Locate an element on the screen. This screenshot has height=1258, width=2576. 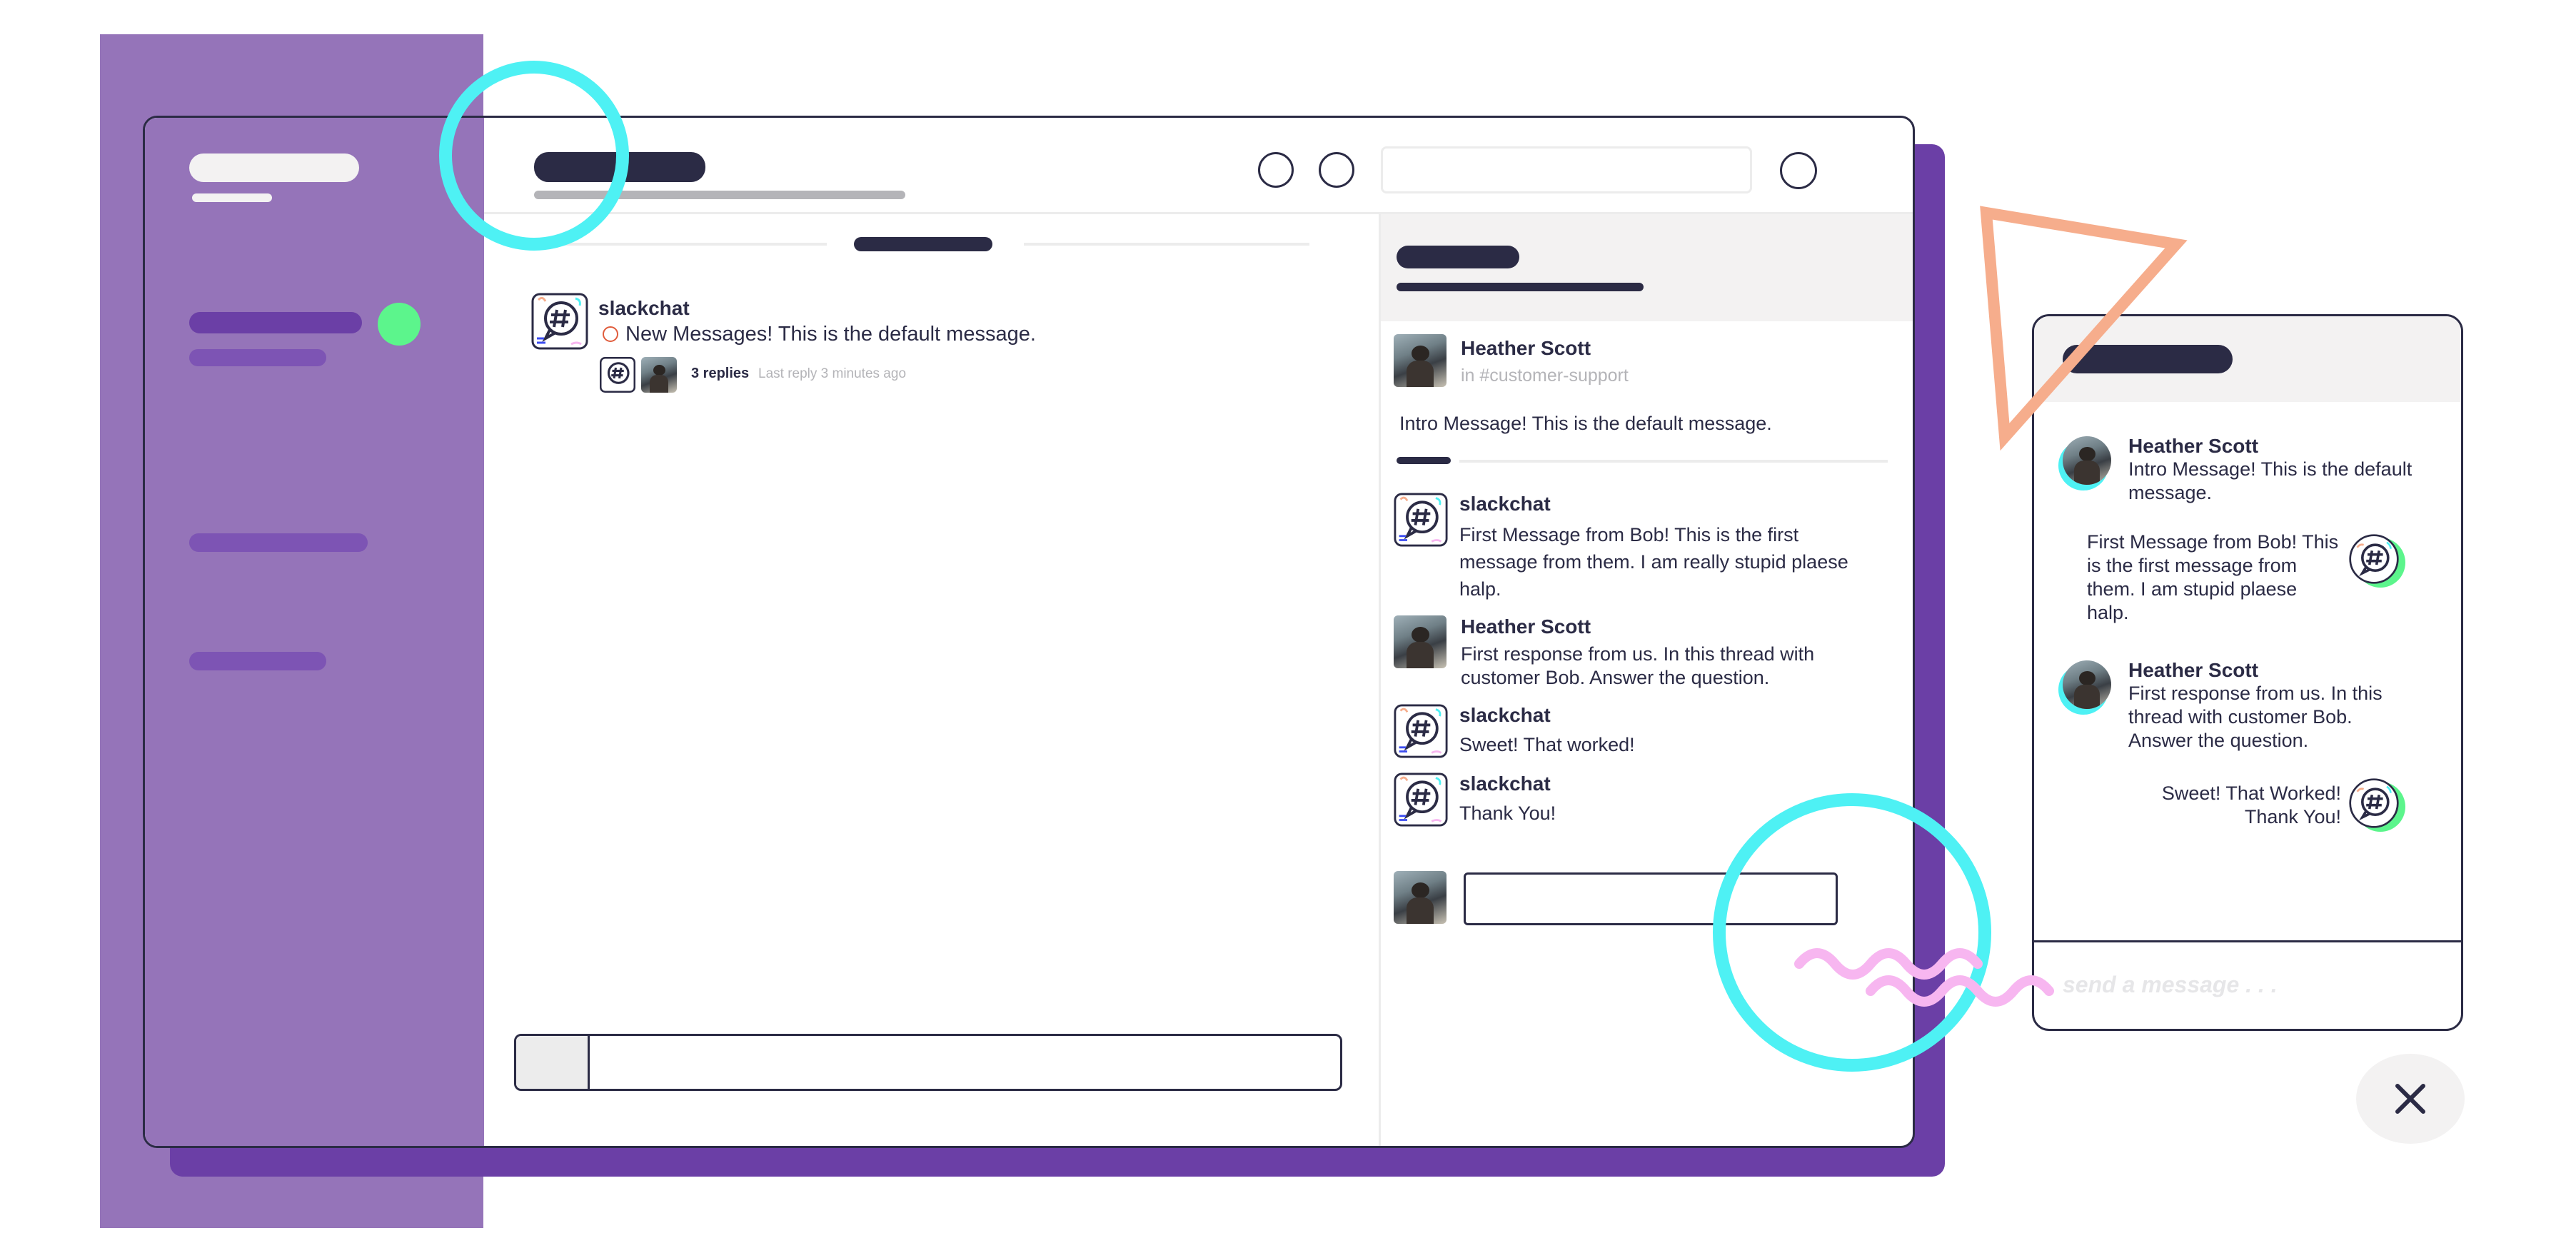
reply-count-link: 3 replies is located at coordinates (720, 374).